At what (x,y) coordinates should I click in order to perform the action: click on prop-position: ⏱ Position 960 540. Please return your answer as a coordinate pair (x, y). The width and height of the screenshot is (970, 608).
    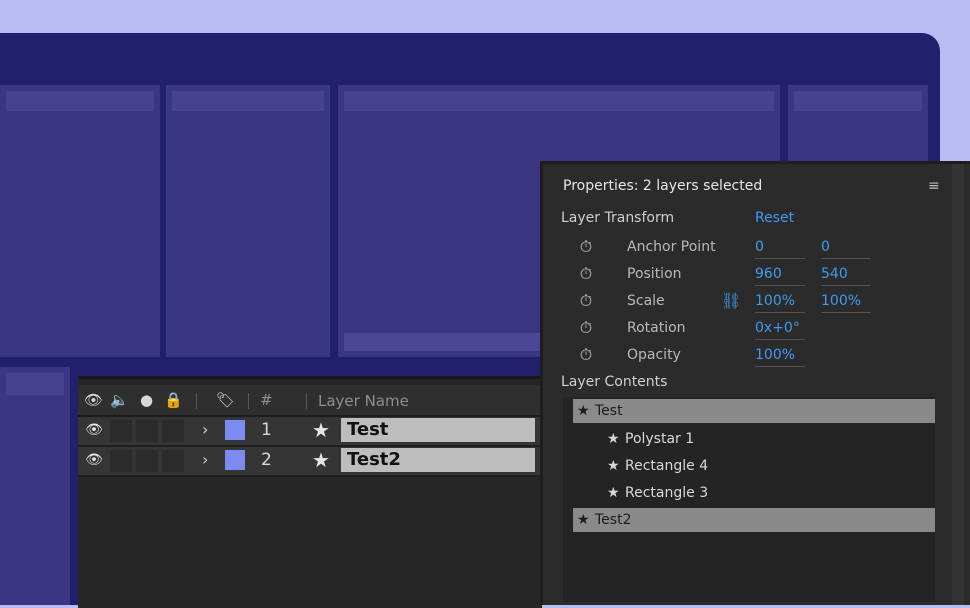
    Looking at the image, I should click on (753, 276).